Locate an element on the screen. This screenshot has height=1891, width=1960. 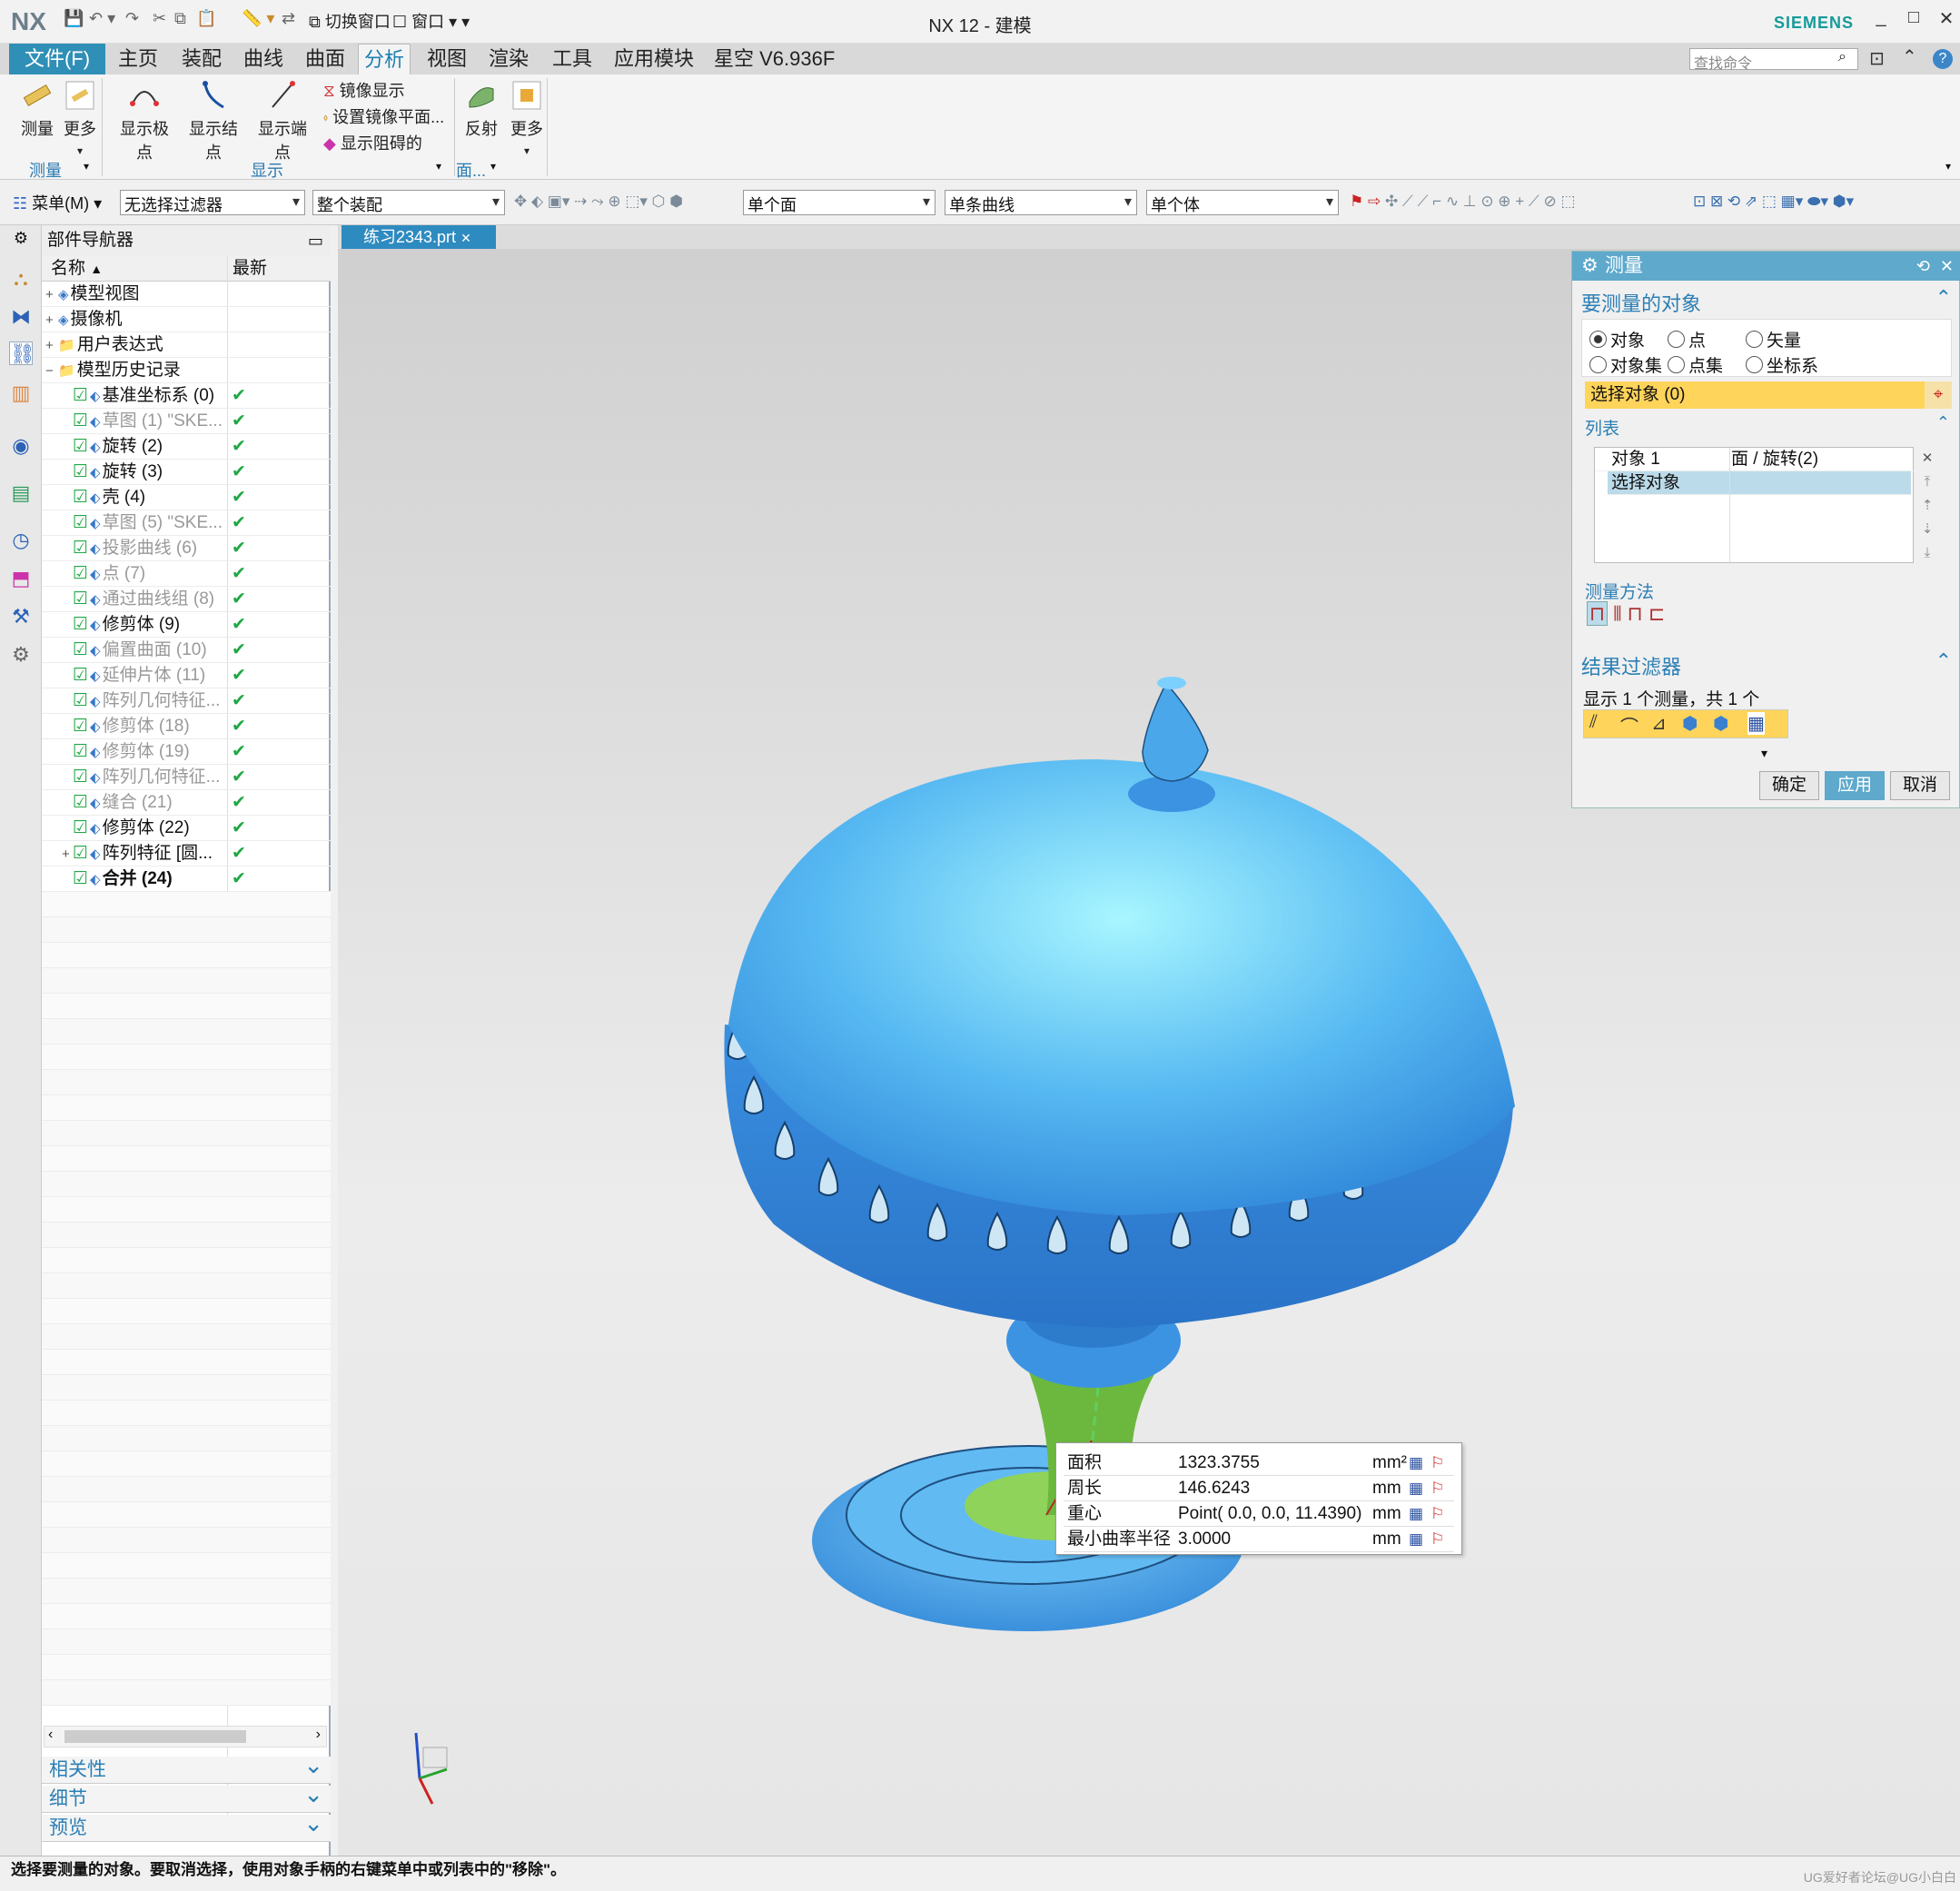
tree-node: ☑ ⬖ 旋转 (3) ✔ is located at coordinates (186, 472).